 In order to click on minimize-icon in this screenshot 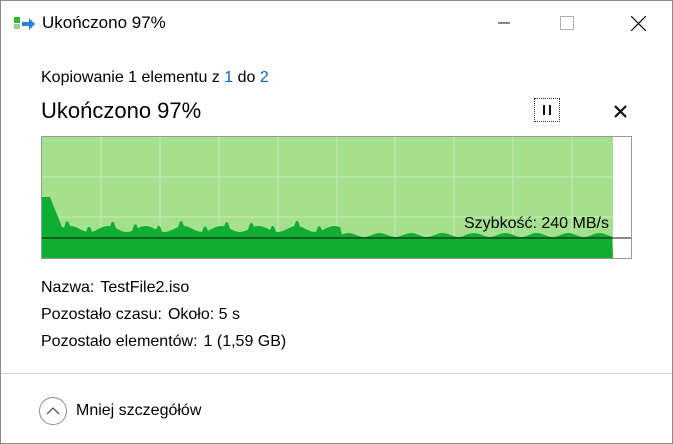, I will do `click(504, 23)`.